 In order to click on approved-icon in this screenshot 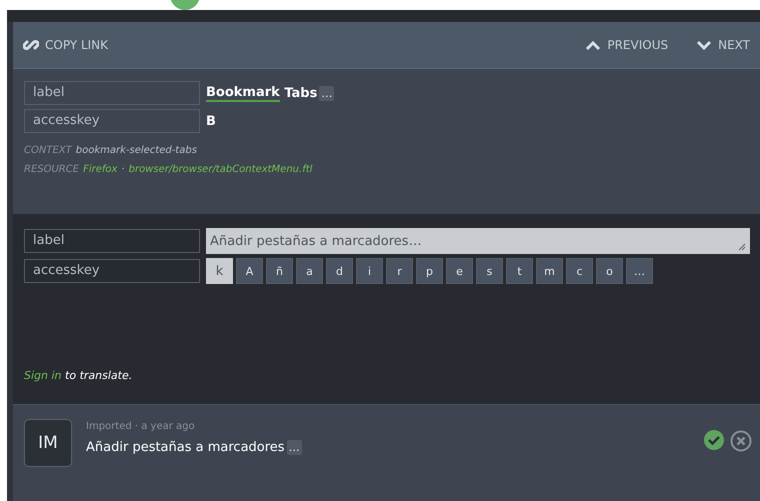, I will do `click(714, 440)`.